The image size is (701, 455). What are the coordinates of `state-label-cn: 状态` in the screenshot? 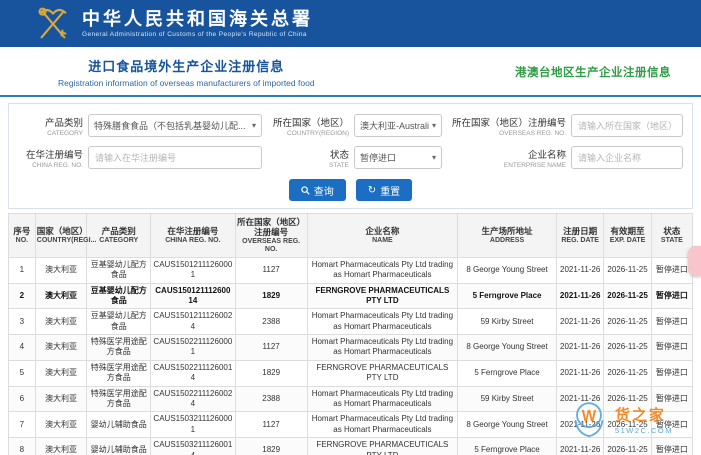 It's located at (339, 155).